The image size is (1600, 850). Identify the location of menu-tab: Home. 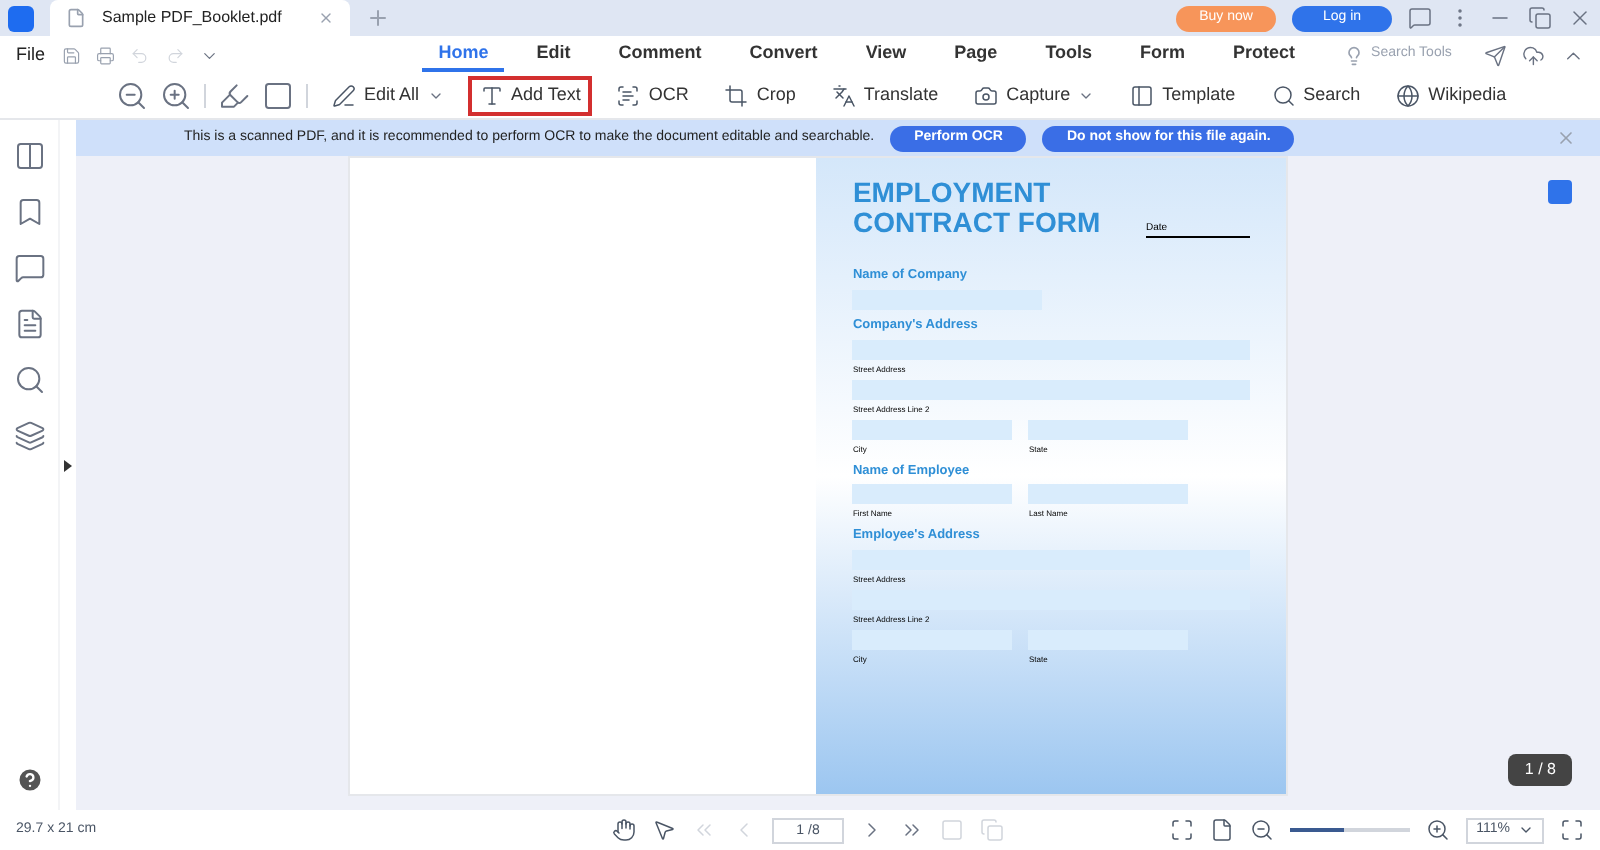
(463, 55).